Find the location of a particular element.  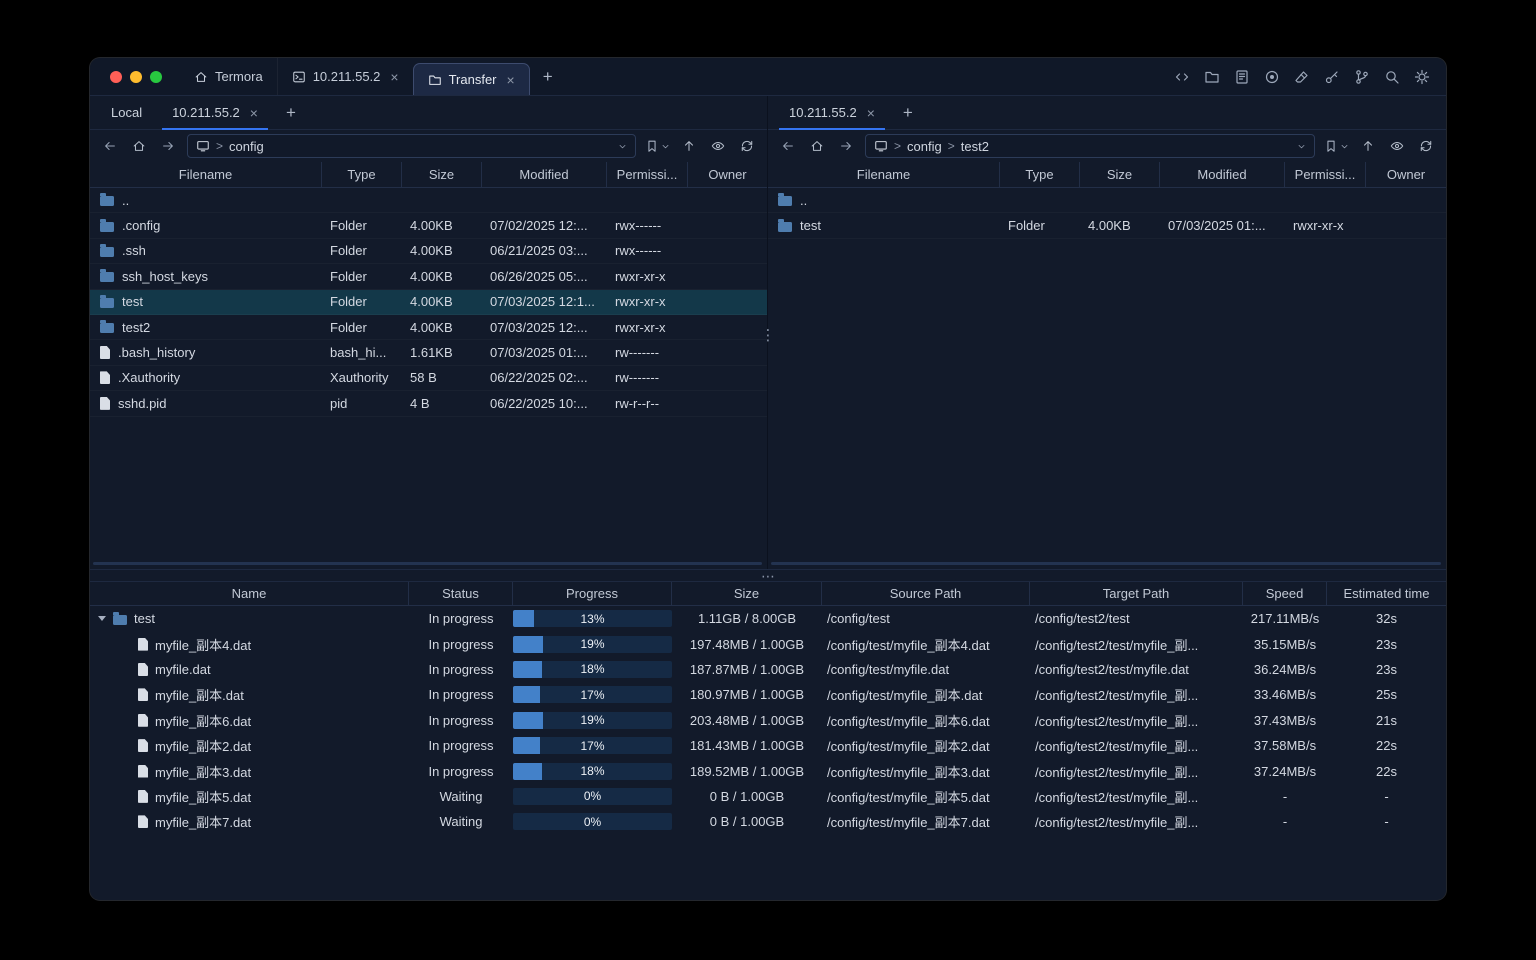

home-icon is located at coordinates (817, 146).